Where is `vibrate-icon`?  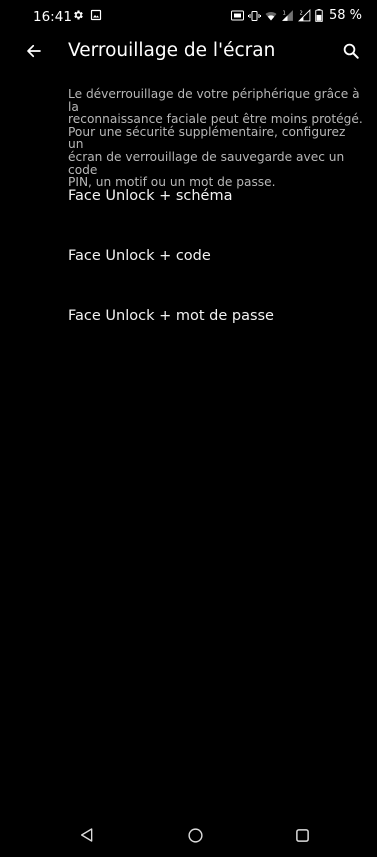
vibrate-icon is located at coordinates (254, 16).